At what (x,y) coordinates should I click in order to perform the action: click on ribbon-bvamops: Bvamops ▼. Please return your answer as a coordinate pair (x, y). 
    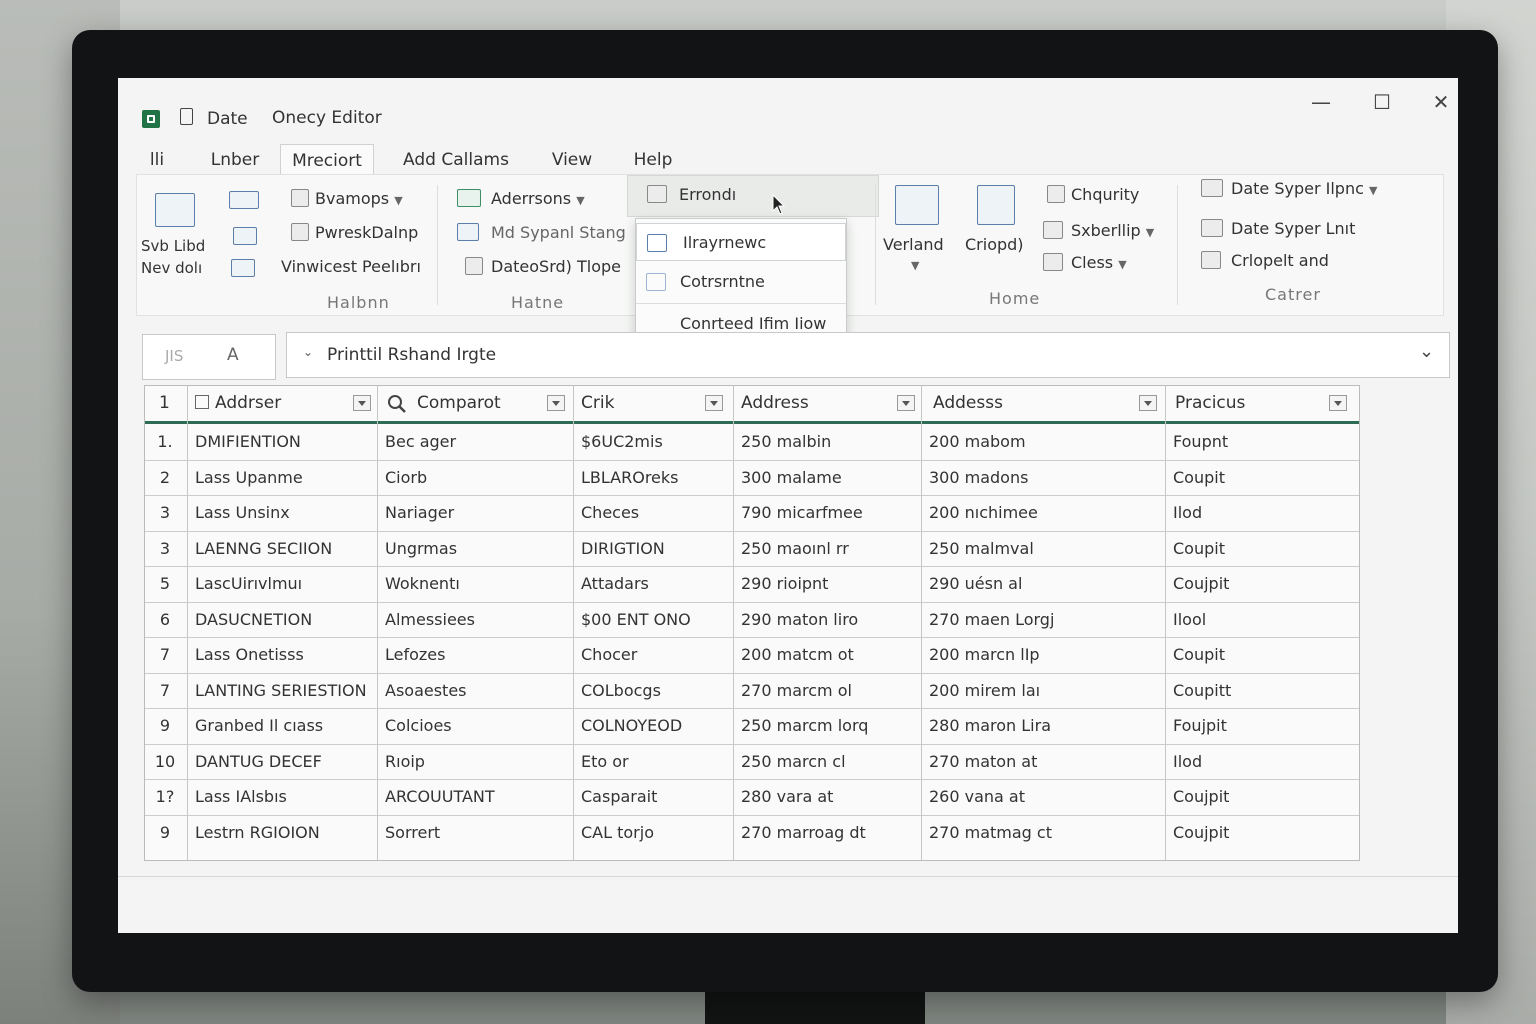
    Looking at the image, I should click on (359, 198).